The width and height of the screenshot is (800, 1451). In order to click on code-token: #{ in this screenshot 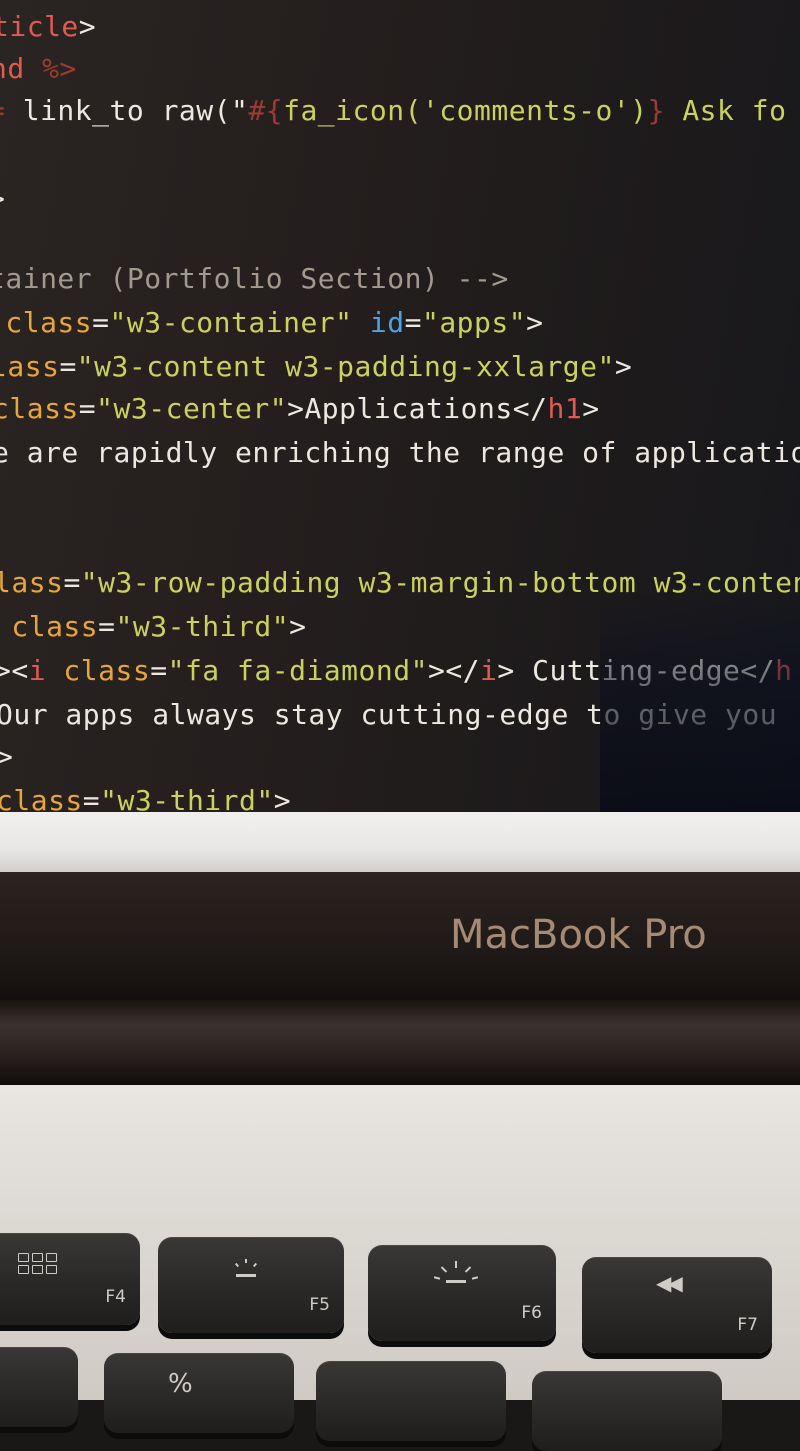, I will do `click(266, 110)`.